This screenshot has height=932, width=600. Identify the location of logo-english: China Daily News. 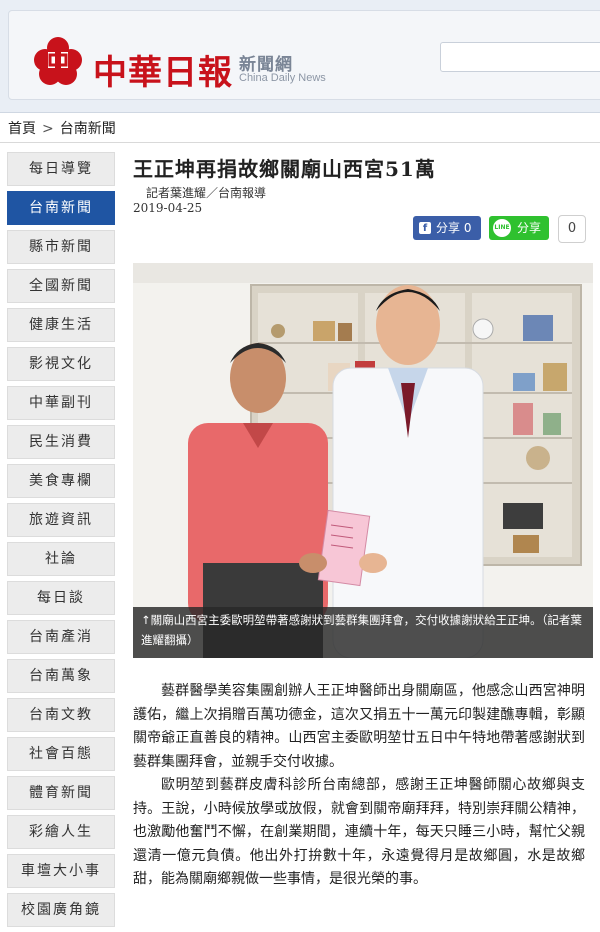
(282, 78).